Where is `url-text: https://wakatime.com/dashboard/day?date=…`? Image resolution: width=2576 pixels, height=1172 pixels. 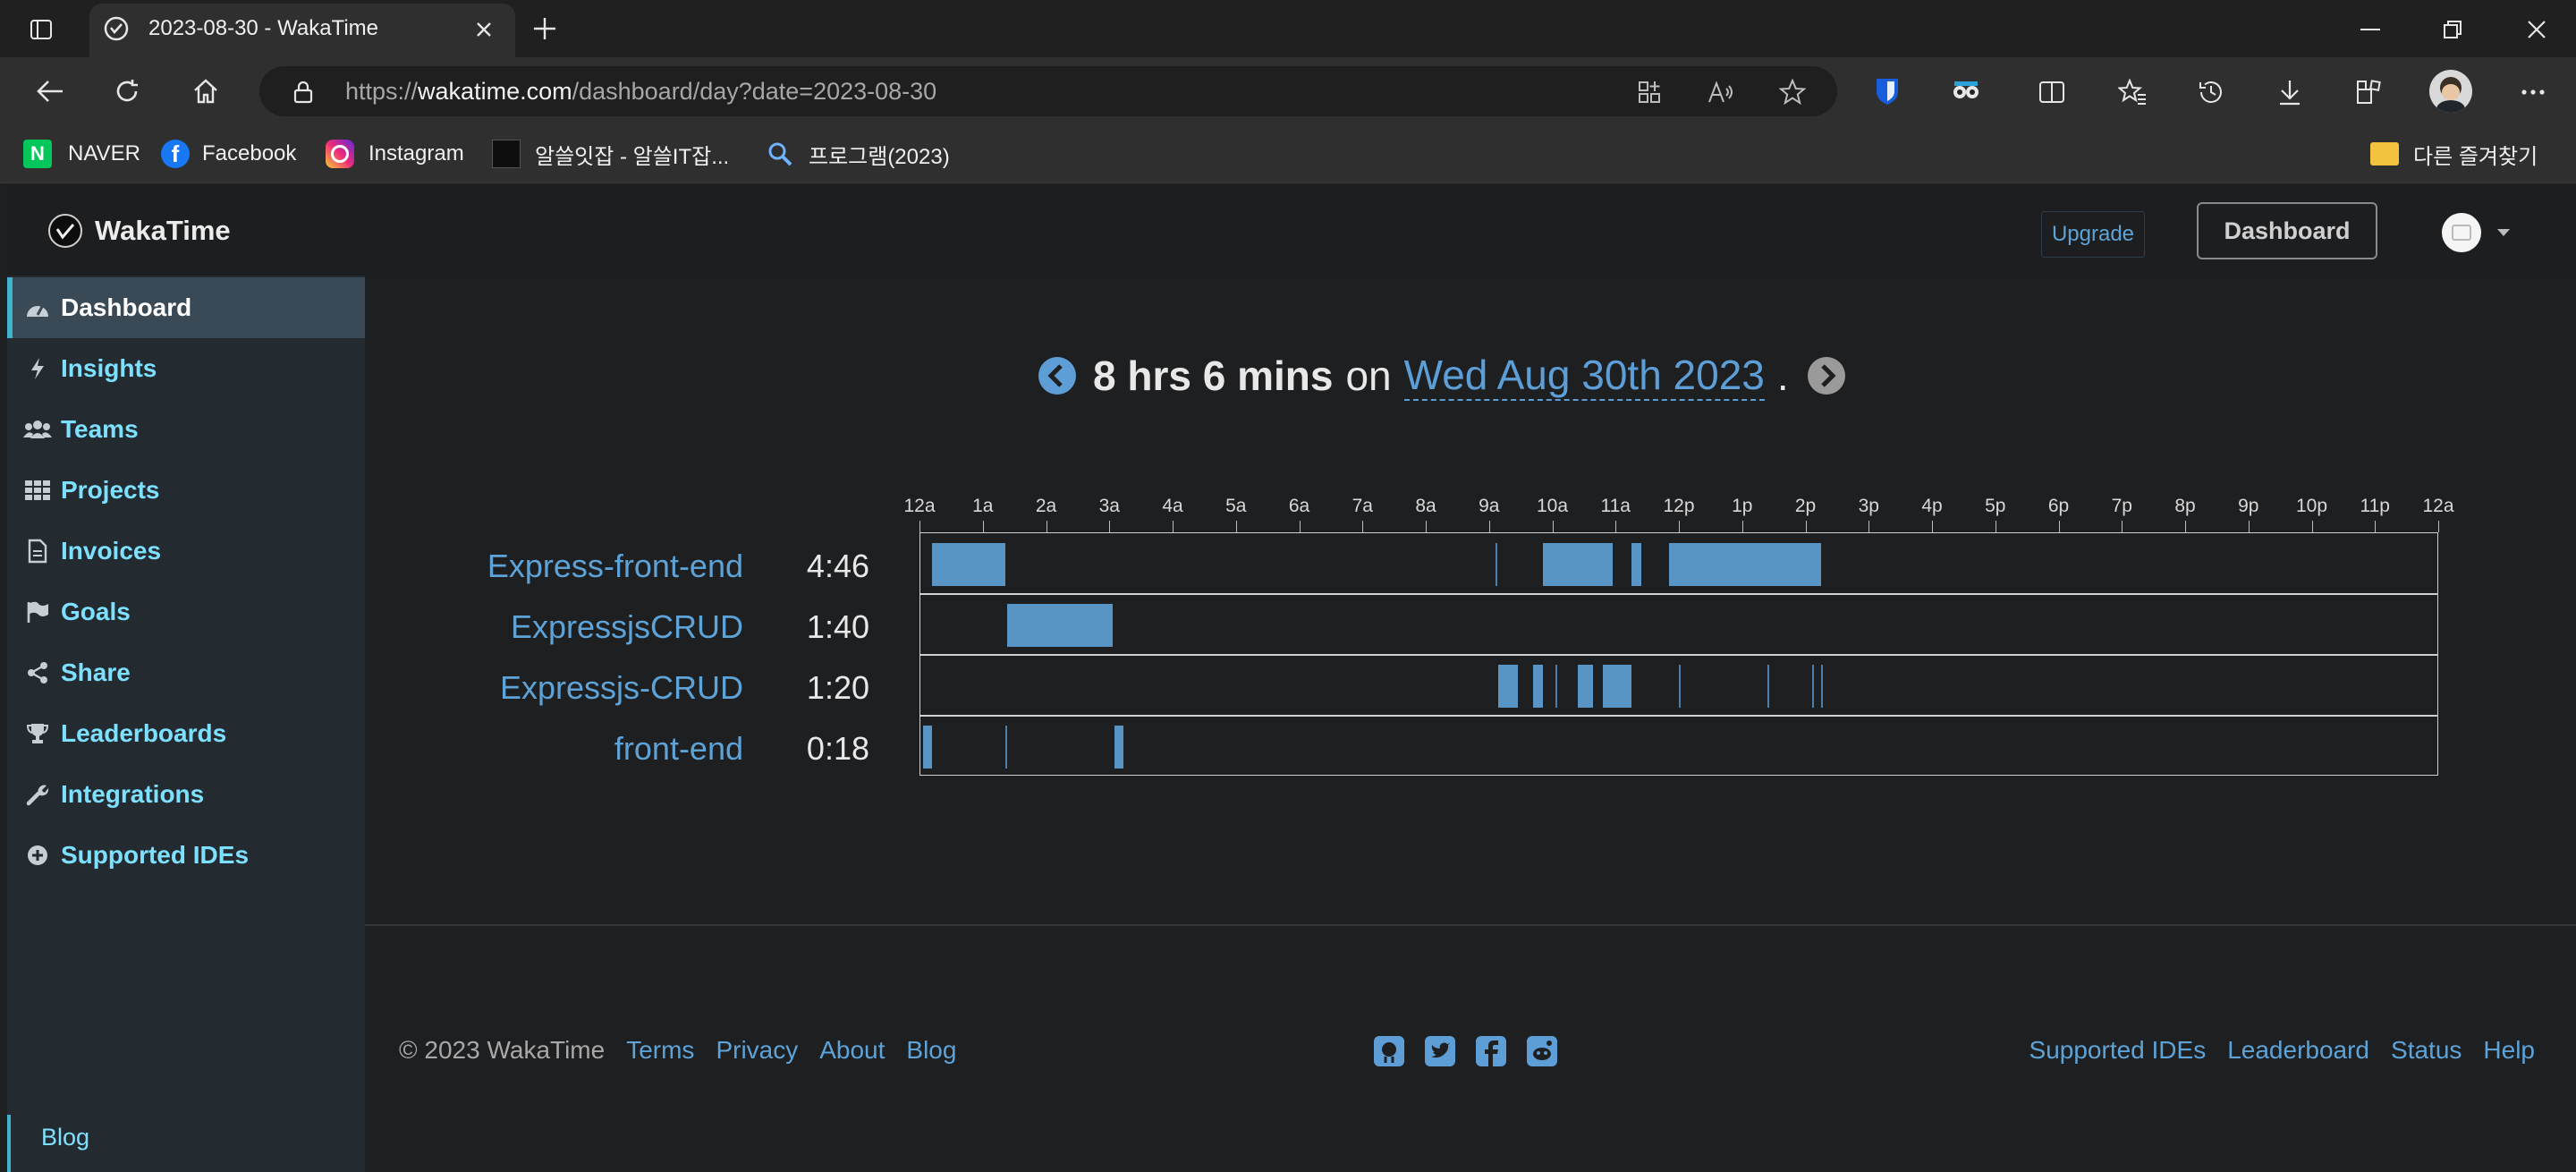 url-text: https://wakatime.com/dashboard/day?date=… is located at coordinates (640, 92).